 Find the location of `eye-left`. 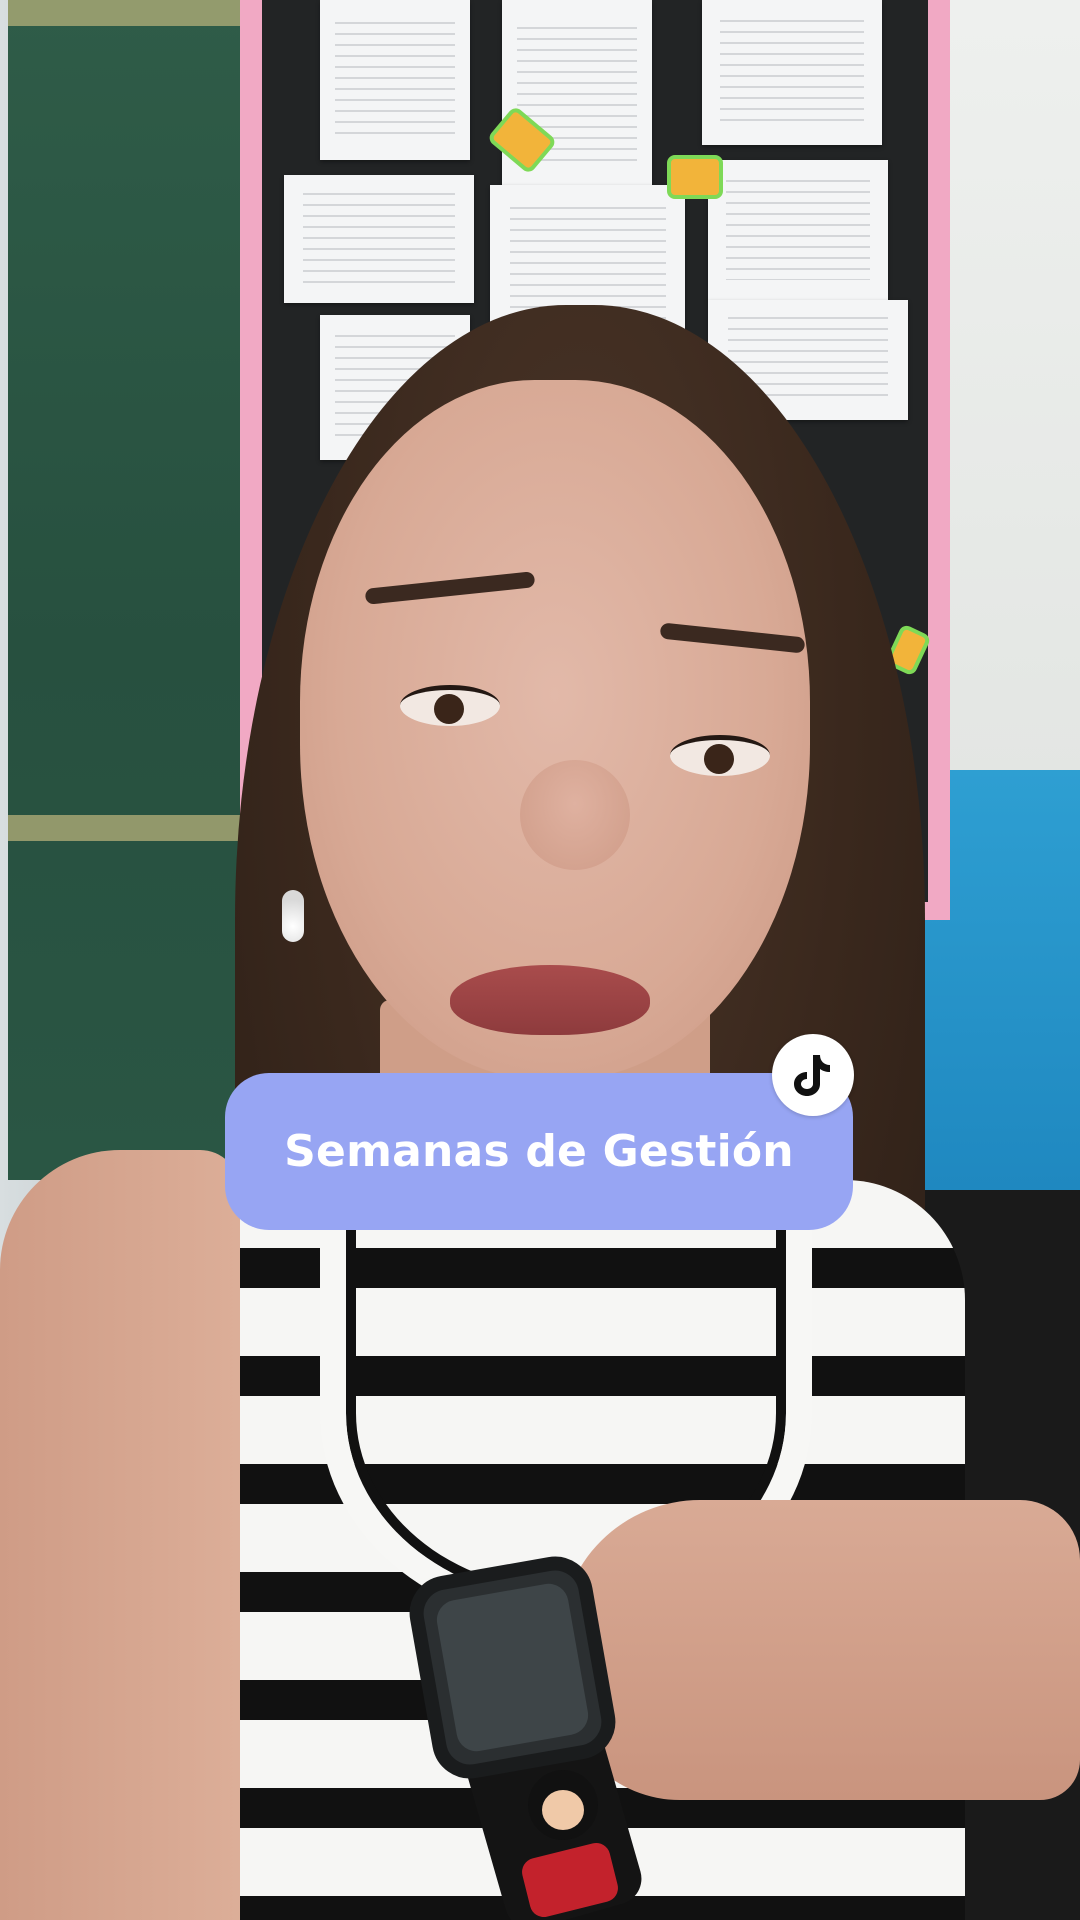

eye-left is located at coordinates (450, 705).